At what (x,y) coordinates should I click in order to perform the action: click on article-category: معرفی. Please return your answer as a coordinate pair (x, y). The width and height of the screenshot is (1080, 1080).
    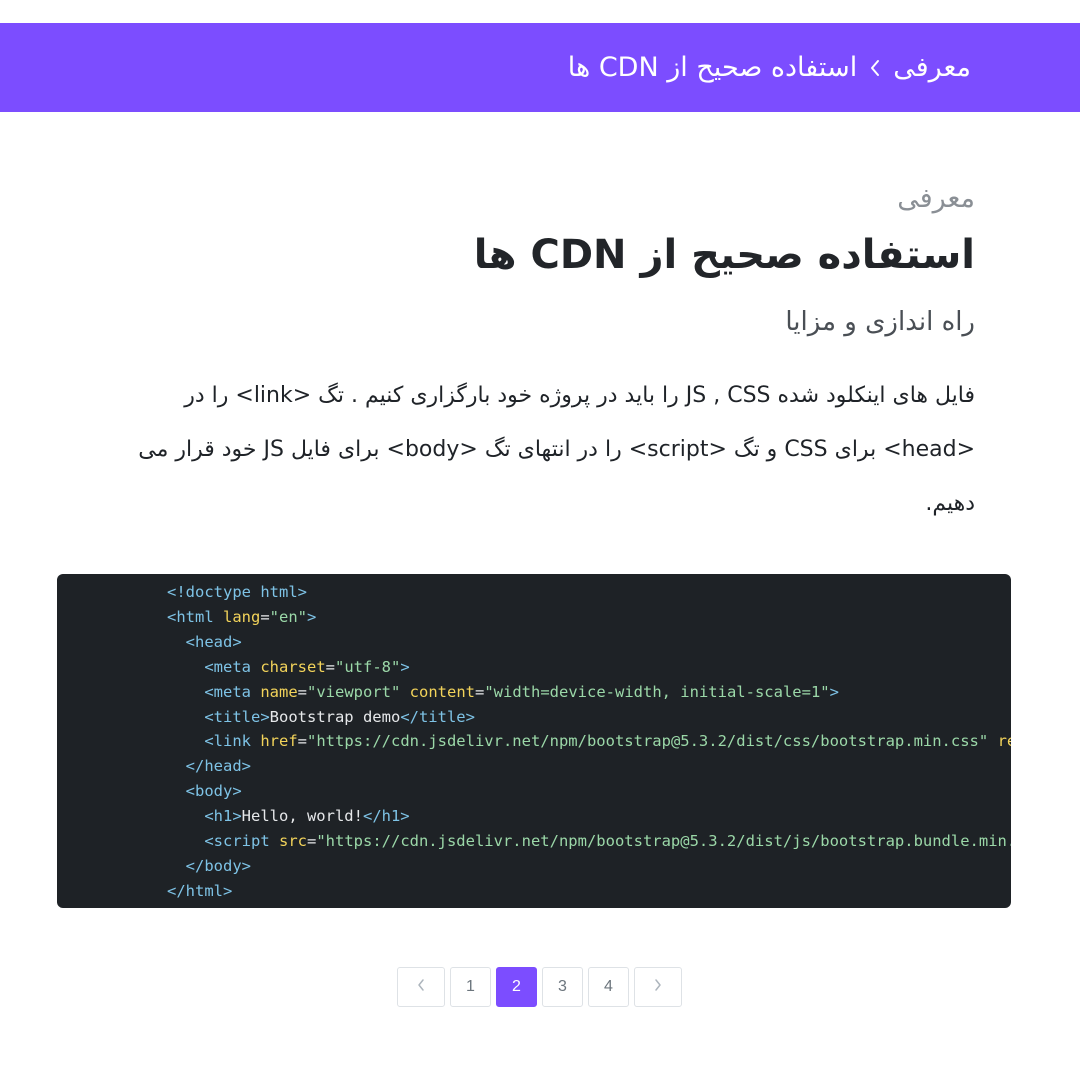
    Looking at the image, I should click on (936, 198).